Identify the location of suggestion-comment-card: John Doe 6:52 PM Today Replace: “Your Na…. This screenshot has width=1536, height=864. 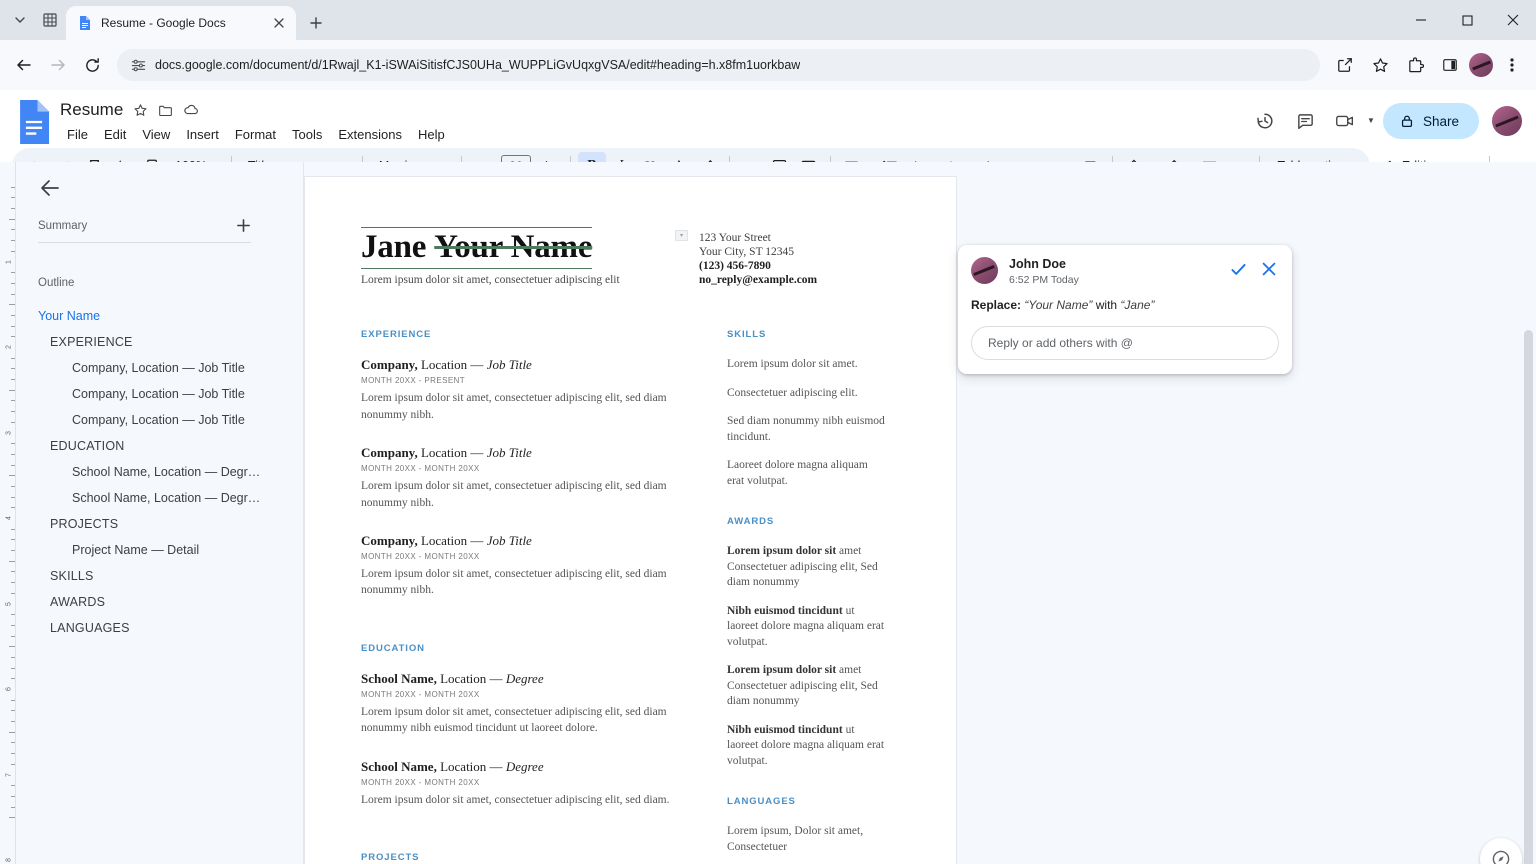
(1125, 309).